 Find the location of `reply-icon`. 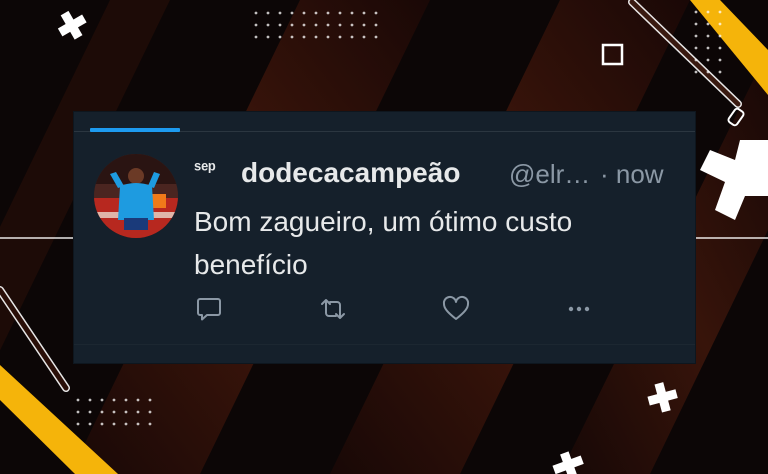

reply-icon is located at coordinates (209, 309).